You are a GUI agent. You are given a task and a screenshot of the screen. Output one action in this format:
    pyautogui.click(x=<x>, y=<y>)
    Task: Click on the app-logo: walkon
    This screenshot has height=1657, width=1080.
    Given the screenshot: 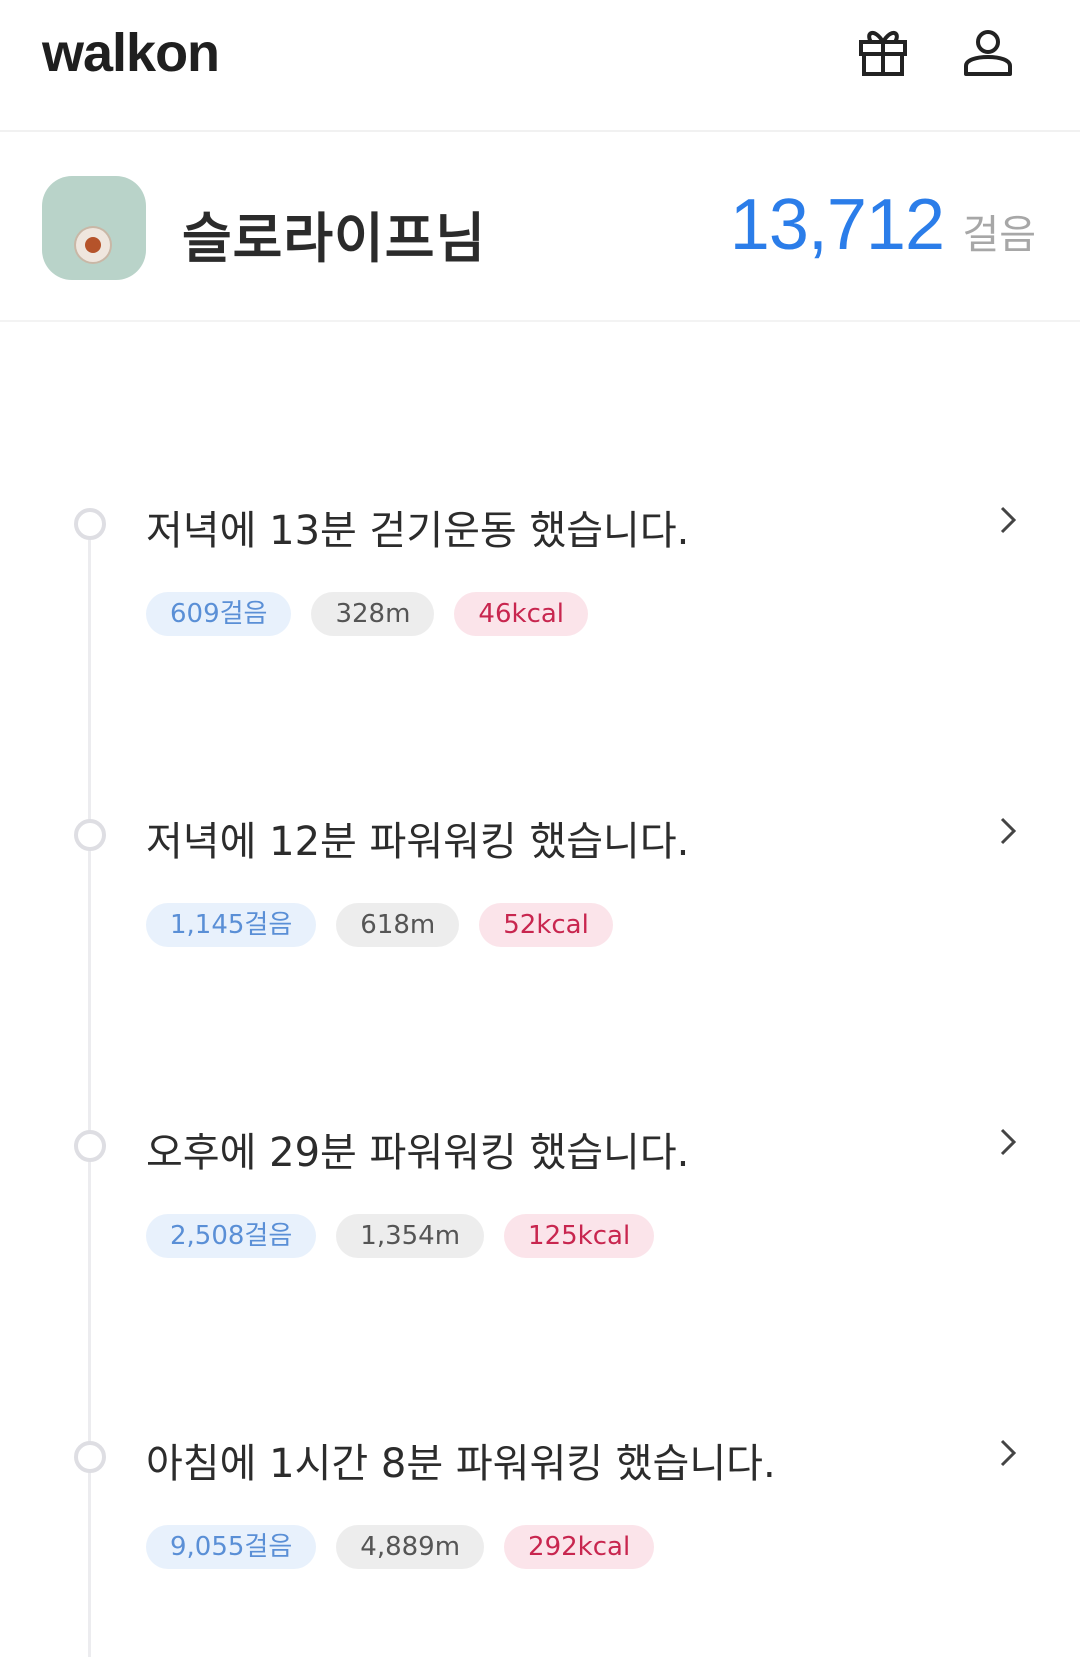 What is the action you would take?
    pyautogui.click(x=131, y=53)
    